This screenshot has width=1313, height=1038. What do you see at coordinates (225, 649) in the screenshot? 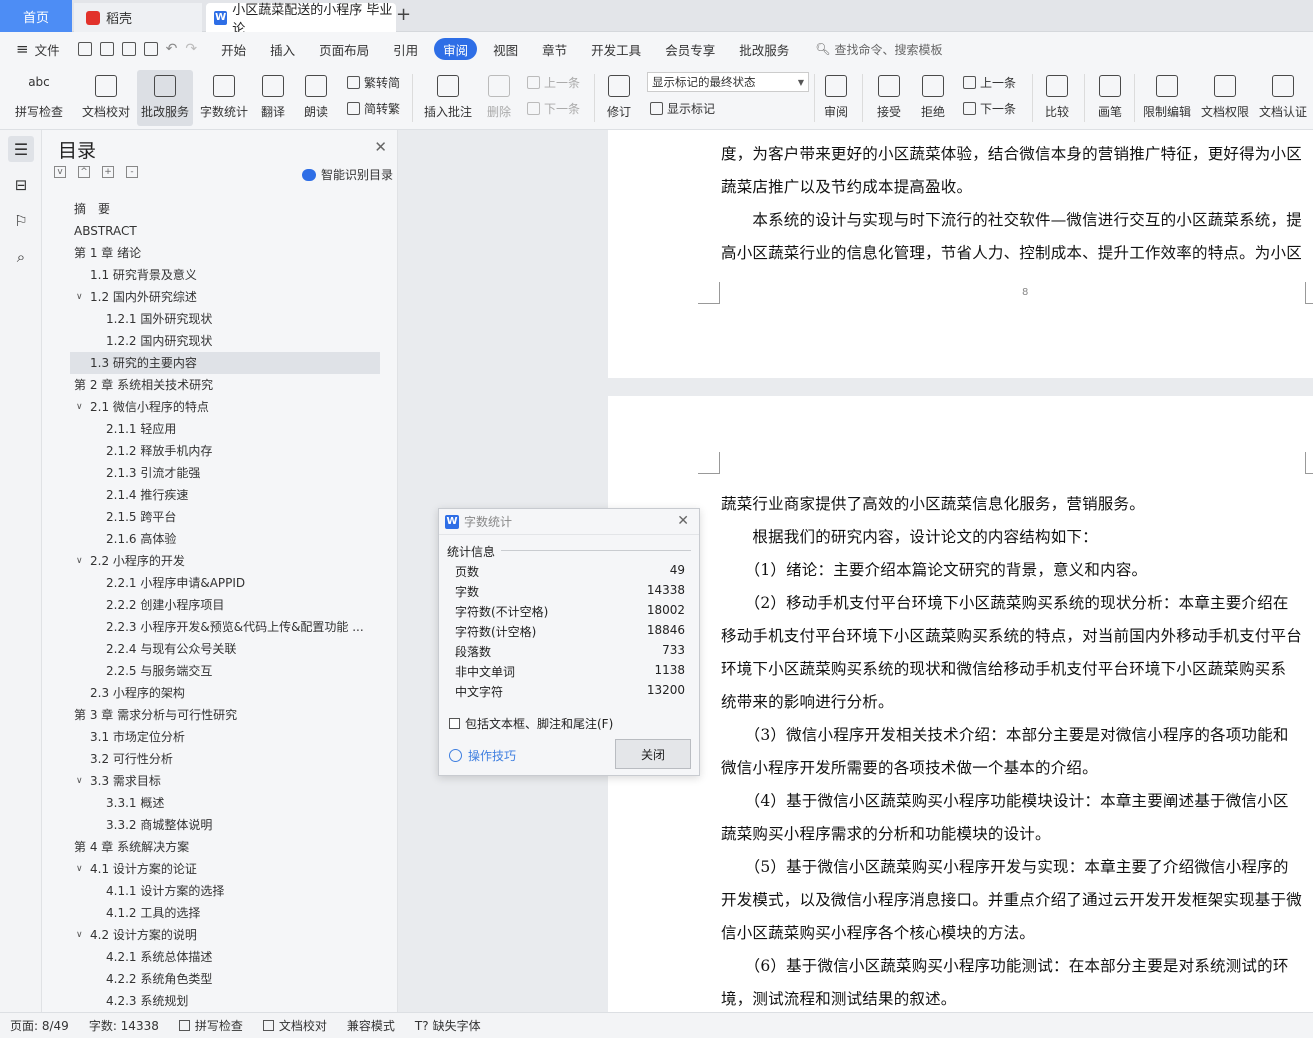
I see `toc-item: 2.2.4 与现有公众号关联` at bounding box center [225, 649].